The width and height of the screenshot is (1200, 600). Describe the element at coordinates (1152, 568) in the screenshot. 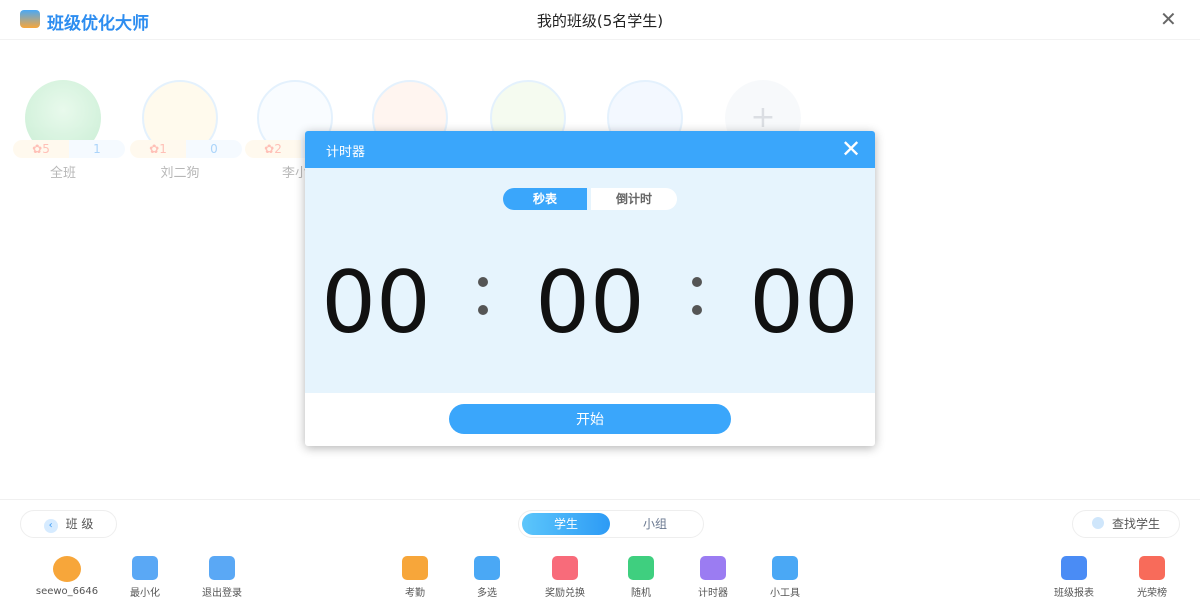

I see `honor-icon` at that location.